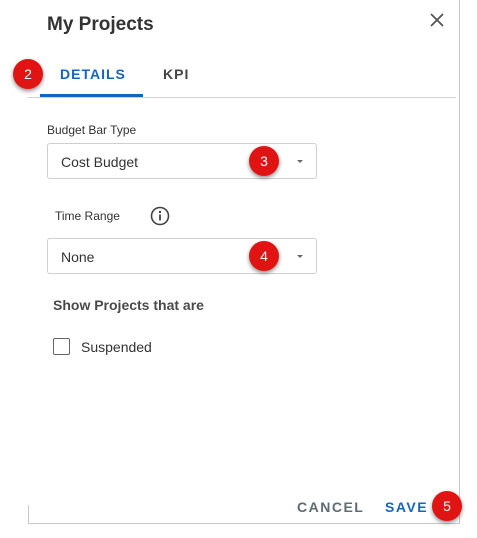  Describe the element at coordinates (87, 216) in the screenshot. I see `time-range-label: Time Range` at that location.